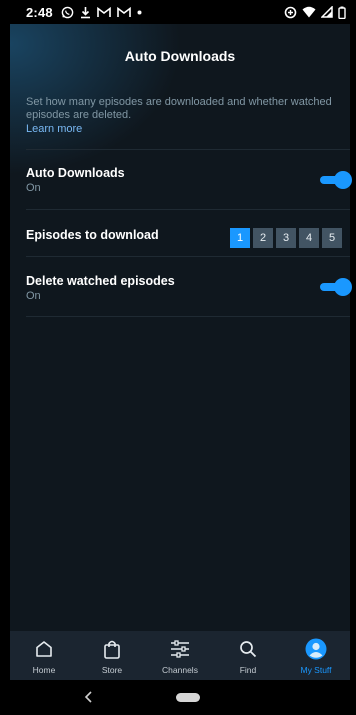  I want to click on episodes-to-download-title: Episodes to download, so click(92, 235).